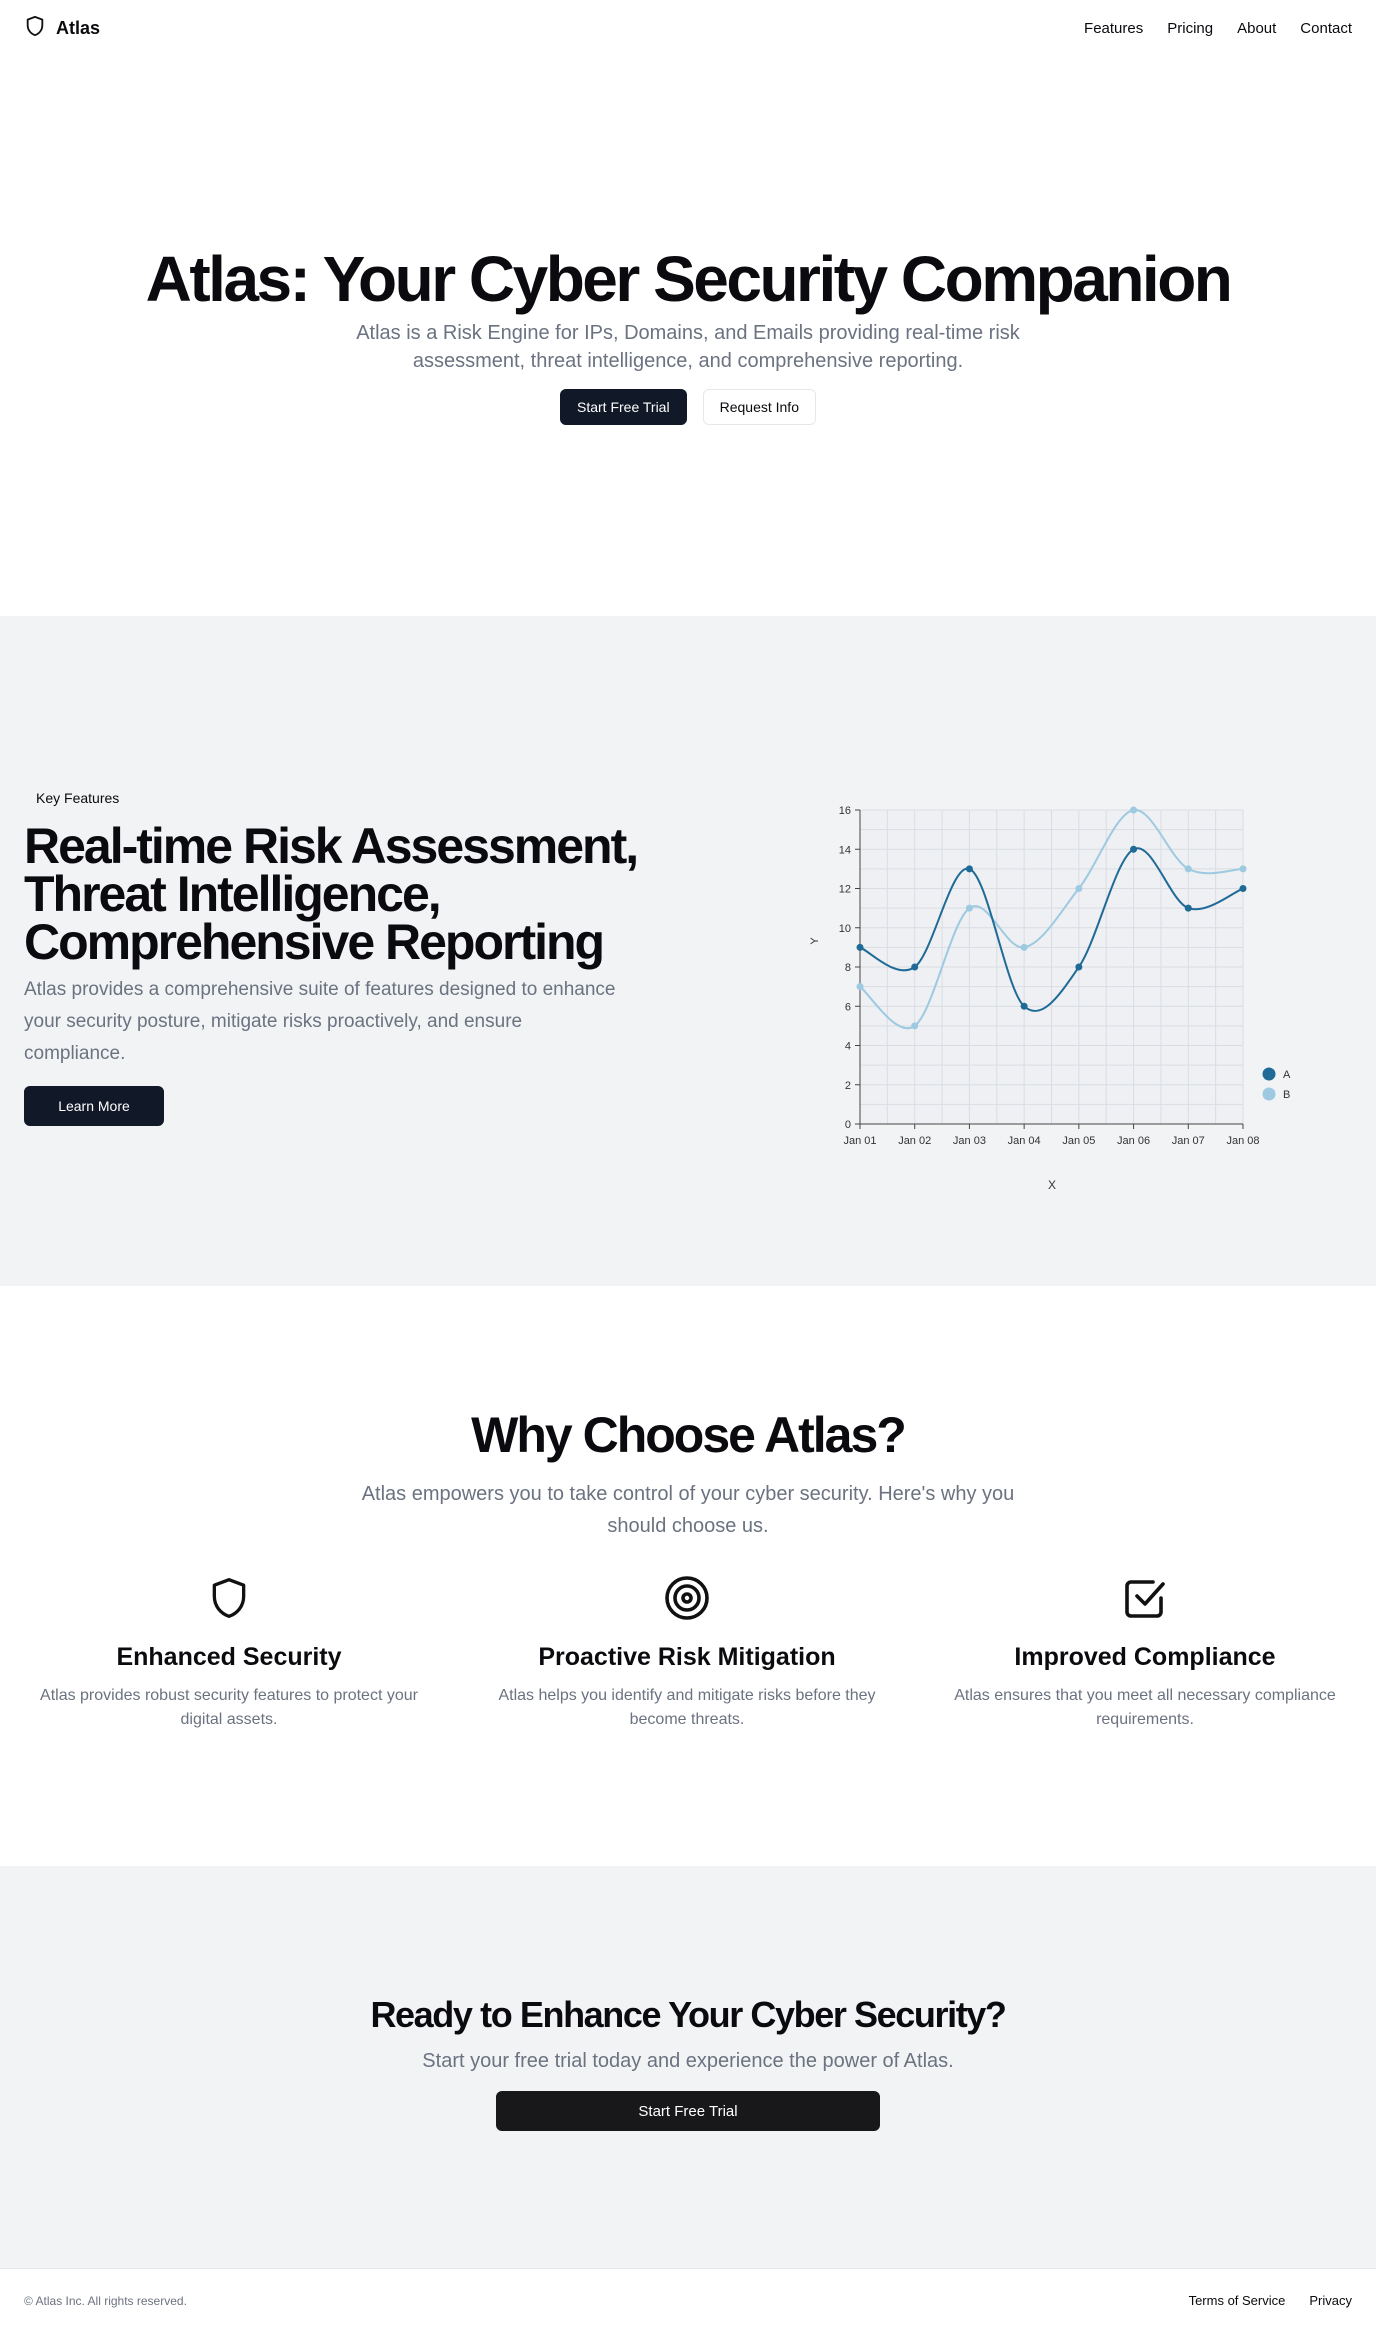  Describe the element at coordinates (689, 1435) in the screenshot. I see `why-title: Why Choose Atlas?` at that location.